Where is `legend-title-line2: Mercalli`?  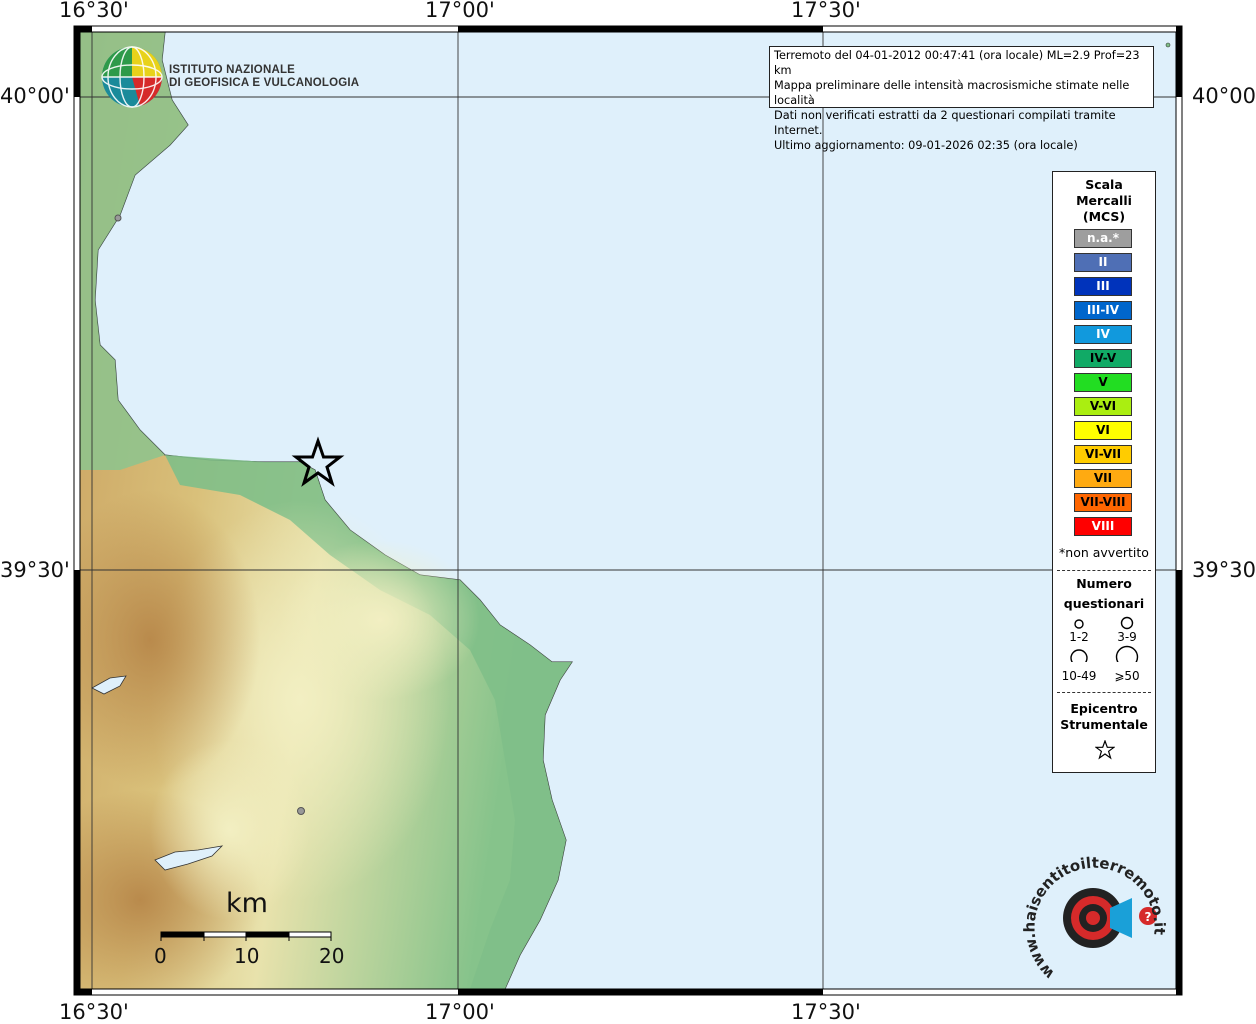 legend-title-line2: Mercalli is located at coordinates (1104, 200).